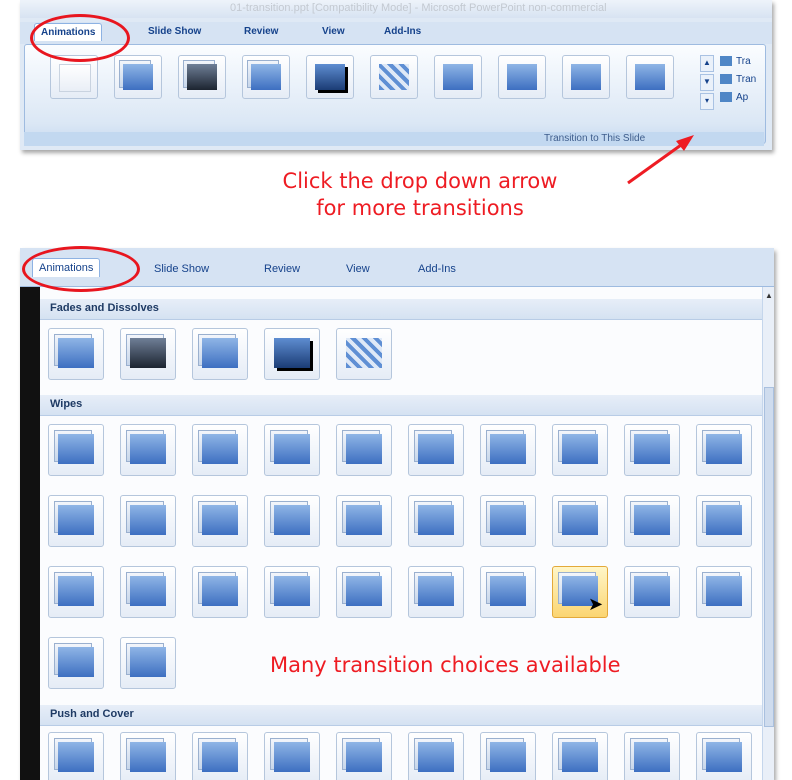 This screenshot has width=792, height=780. I want to click on section-fades-and-dissolves: Fades and Dissolves, so click(401, 309).